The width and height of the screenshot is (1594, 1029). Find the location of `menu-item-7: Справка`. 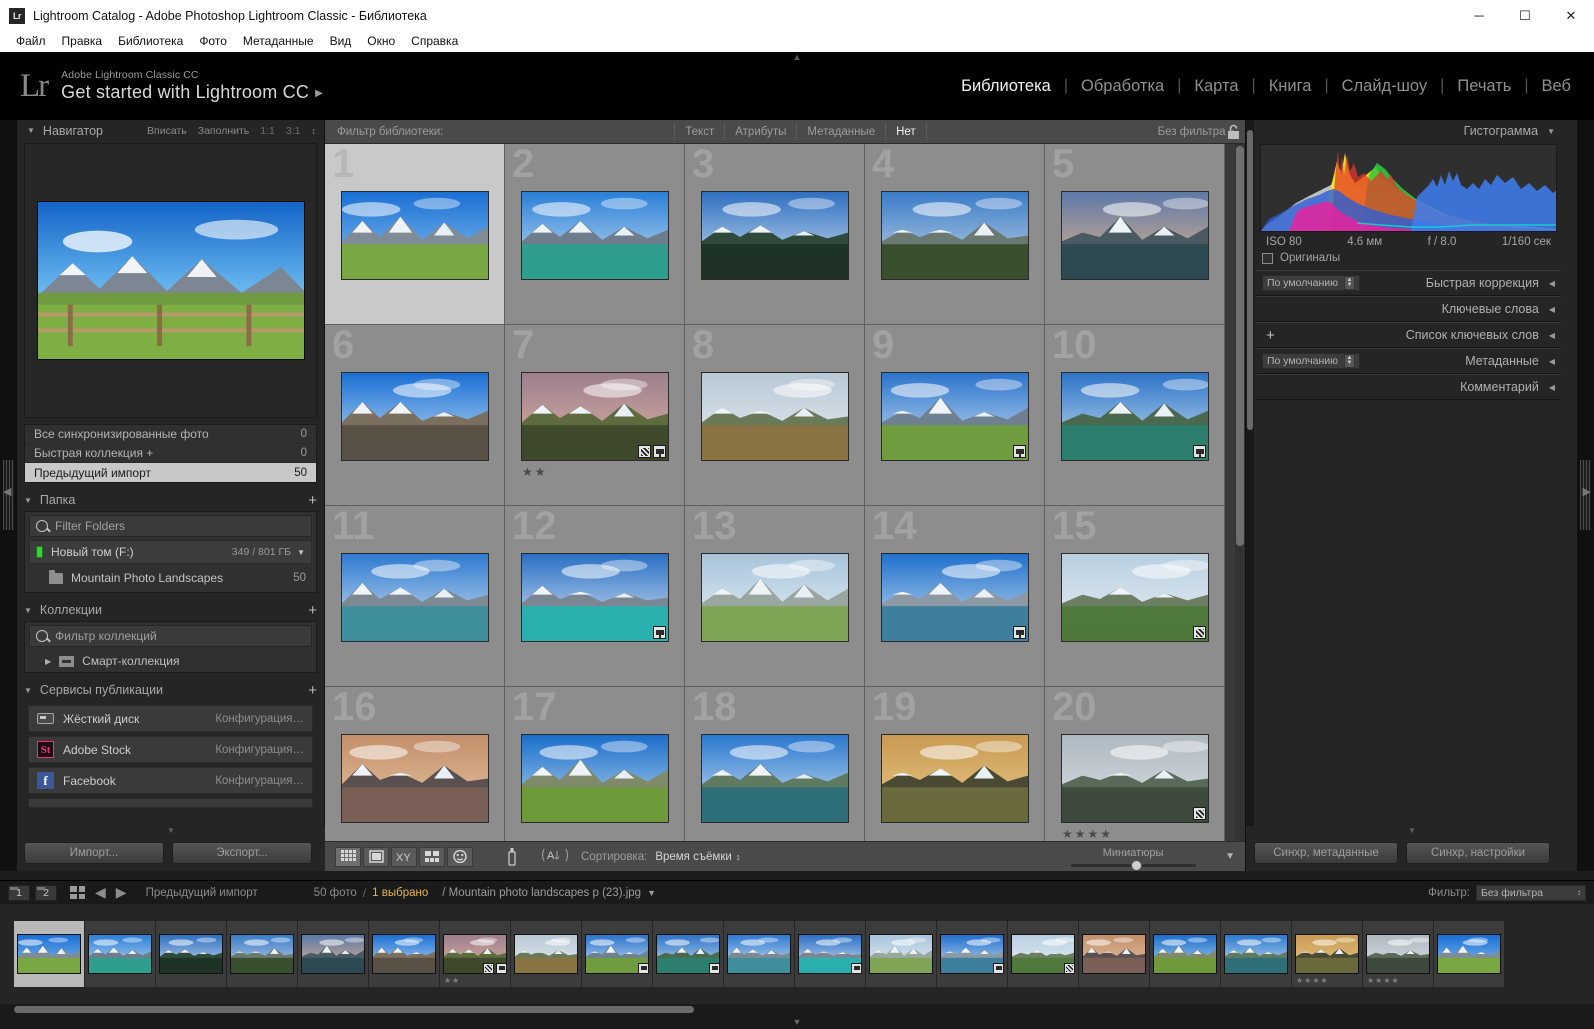

menu-item-7: Справка is located at coordinates (434, 41).